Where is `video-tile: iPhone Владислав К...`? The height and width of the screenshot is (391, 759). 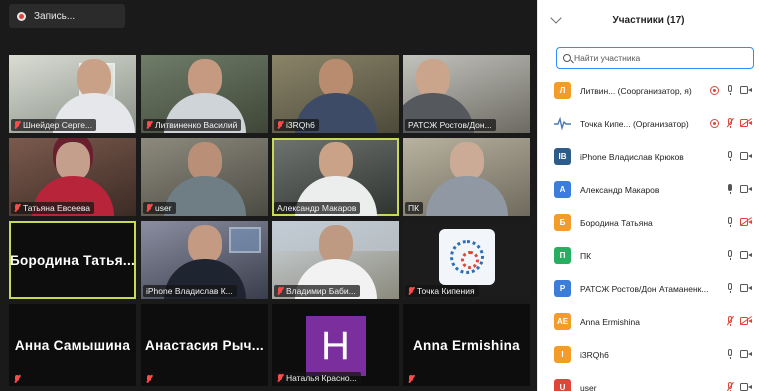
video-tile: iPhone Владислав К... is located at coordinates (204, 260).